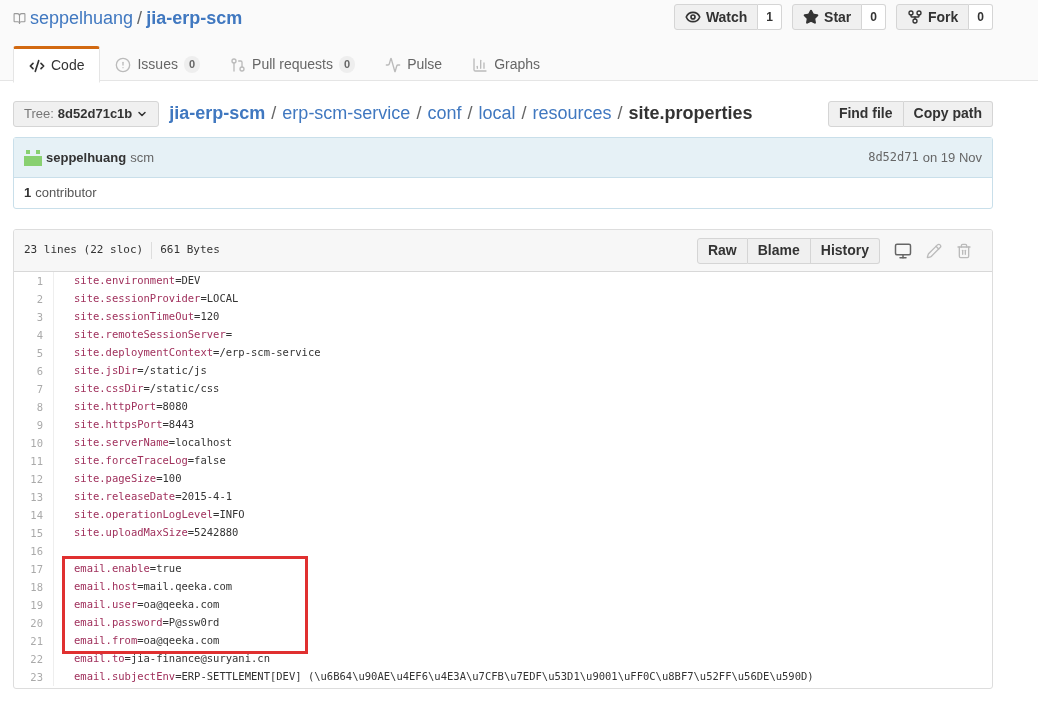  Describe the element at coordinates (33, 157) in the screenshot. I see `avatar-icon` at that location.